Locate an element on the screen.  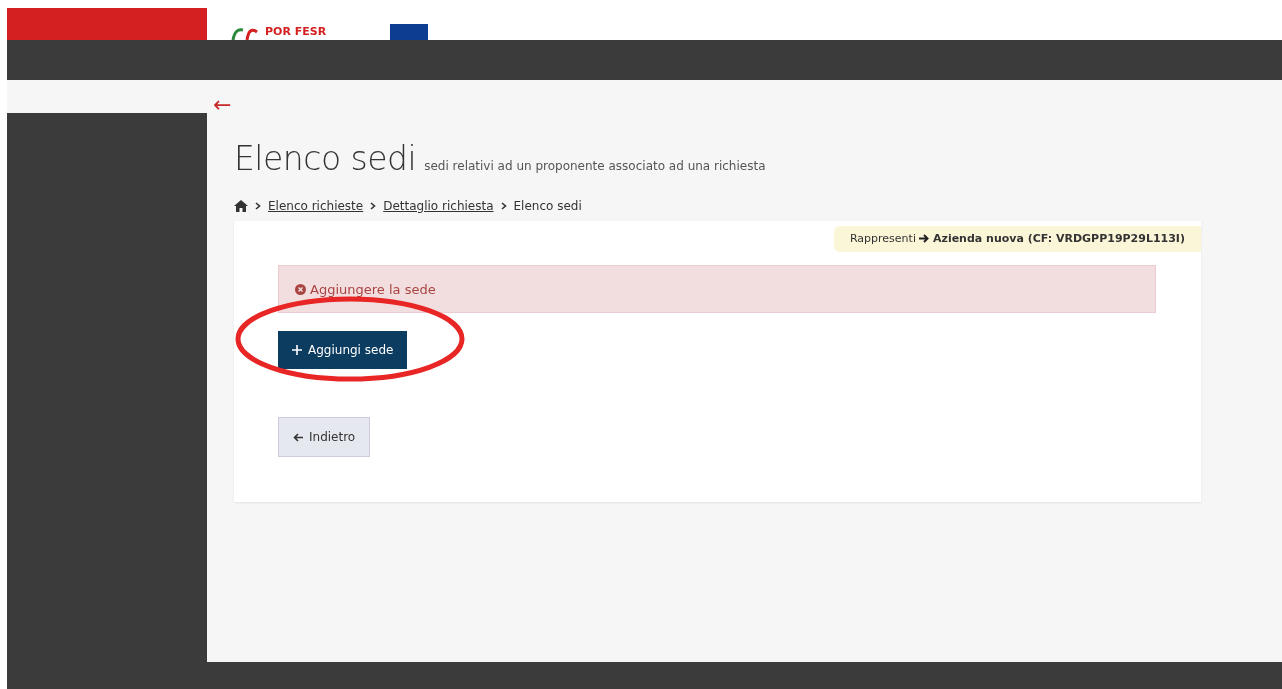
breadcrumb-link: Dettaglio richiesta is located at coordinates (438, 205).